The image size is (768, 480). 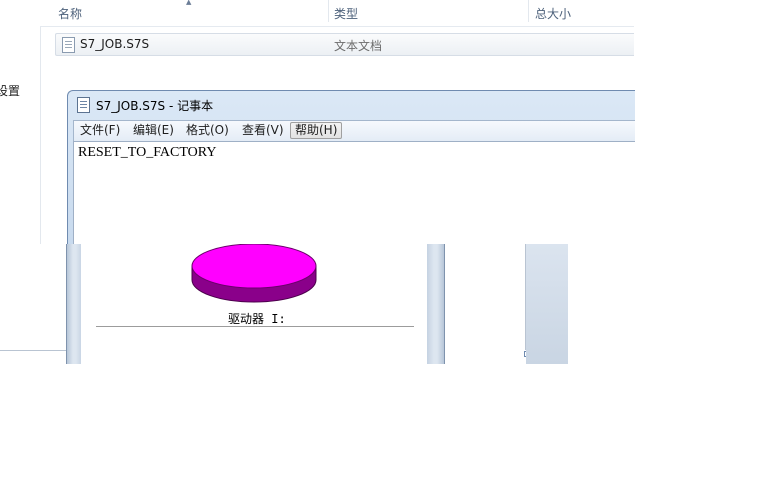 What do you see at coordinates (257, 319) in the screenshot?
I see `drive-label: 驱动器 I:` at bounding box center [257, 319].